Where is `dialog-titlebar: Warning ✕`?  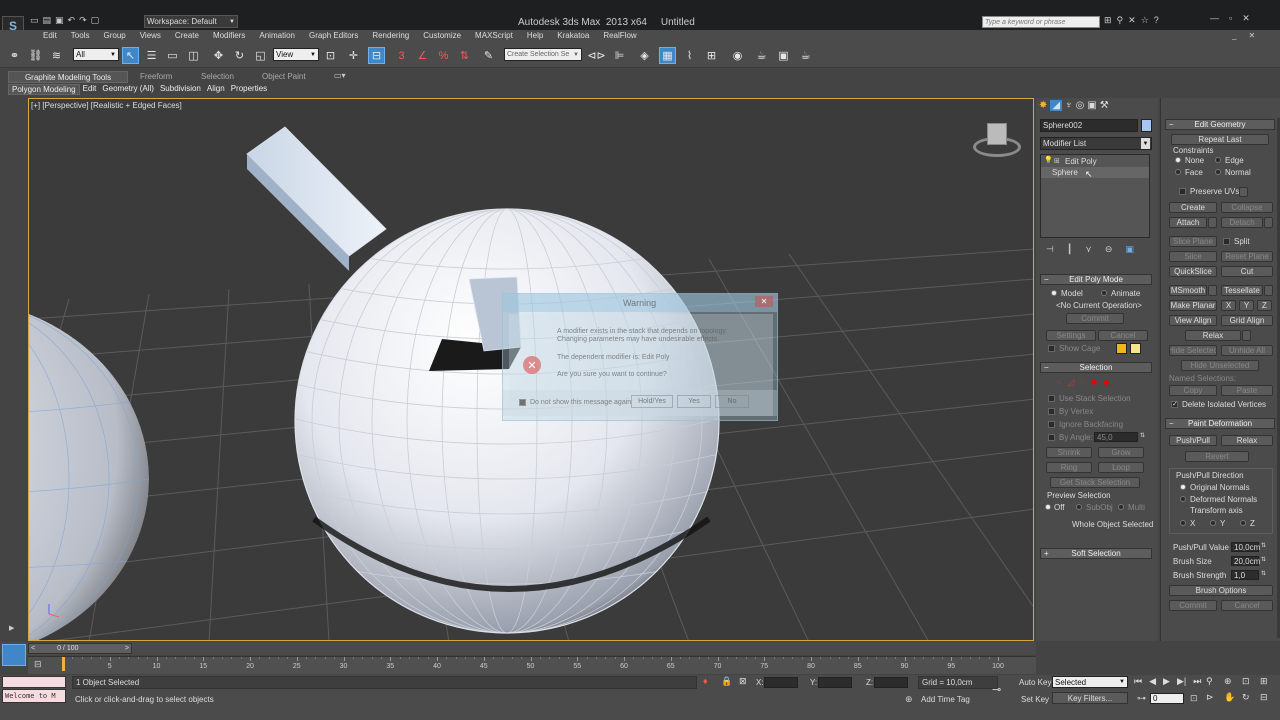
dialog-titlebar: Warning ✕ is located at coordinates (640, 303).